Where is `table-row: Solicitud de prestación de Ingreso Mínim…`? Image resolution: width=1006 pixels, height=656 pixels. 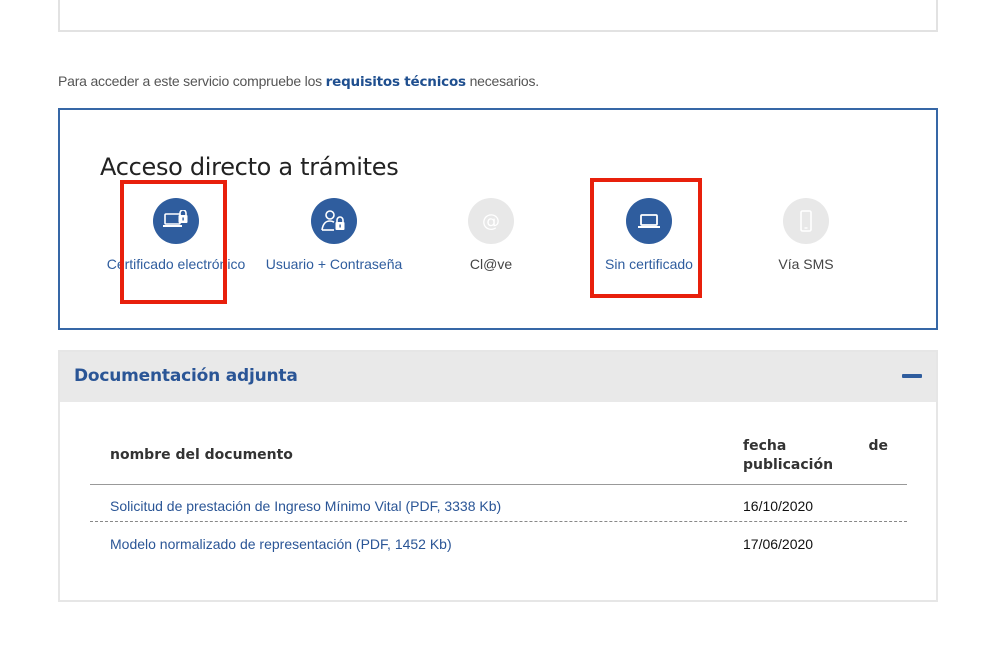
table-row: Solicitud de prestación de Ingreso Mínim… is located at coordinates (498, 503).